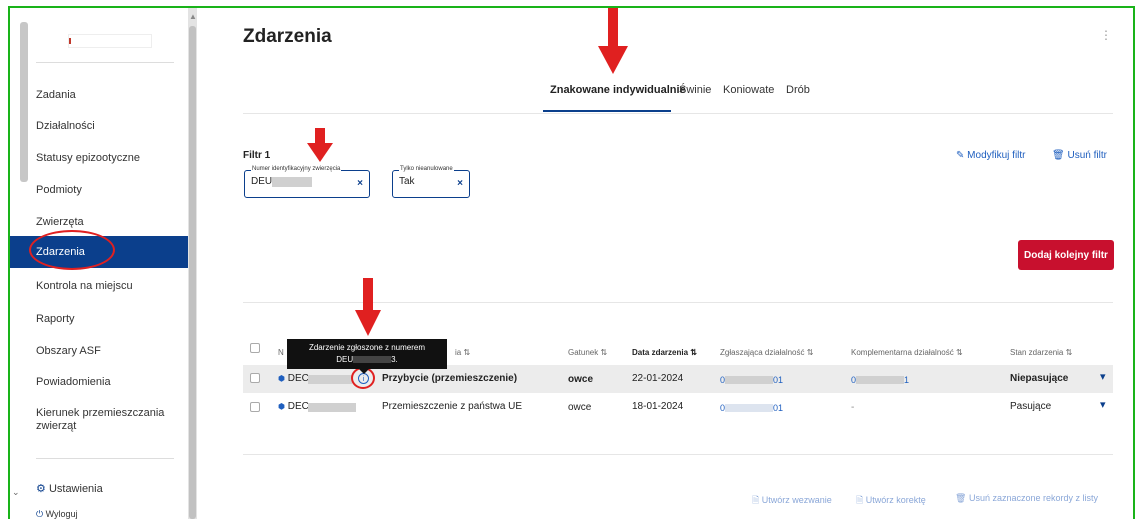 This screenshot has width=1142, height=520. What do you see at coordinates (287, 36) in the screenshot?
I see `page-title: Zdarzenia` at bounding box center [287, 36].